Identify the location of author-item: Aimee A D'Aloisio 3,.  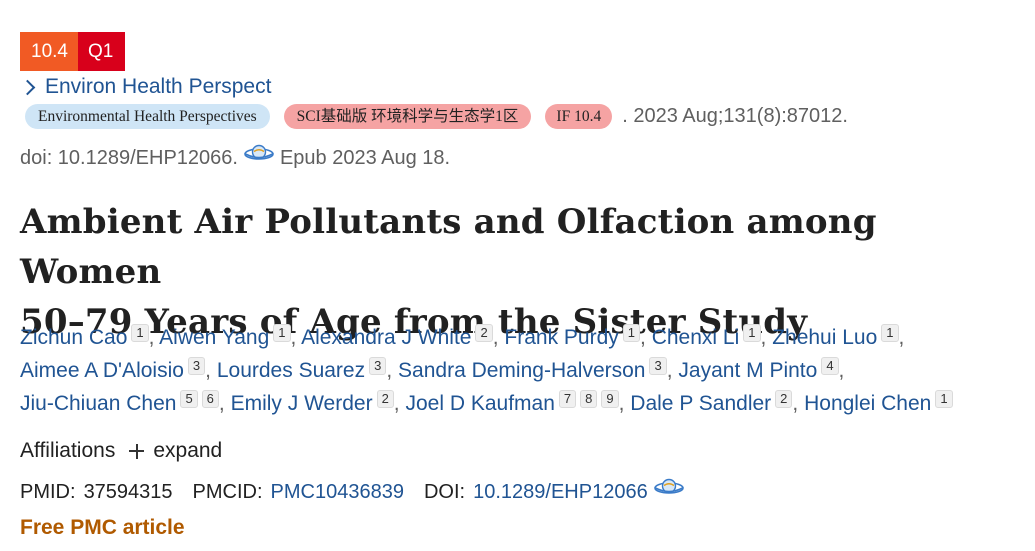
(115, 369).